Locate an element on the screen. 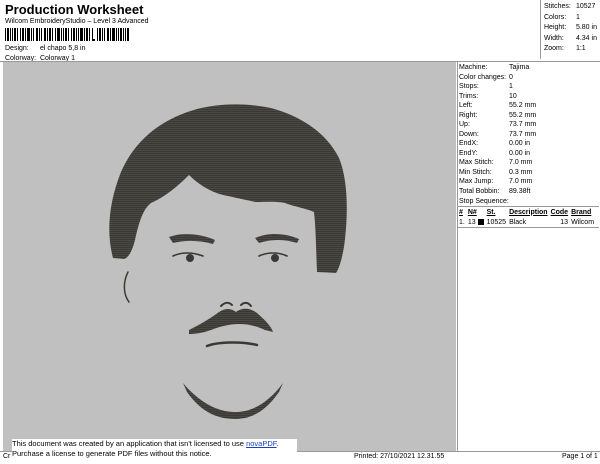  cell-brand: Wilcom is located at coordinates (583, 222).